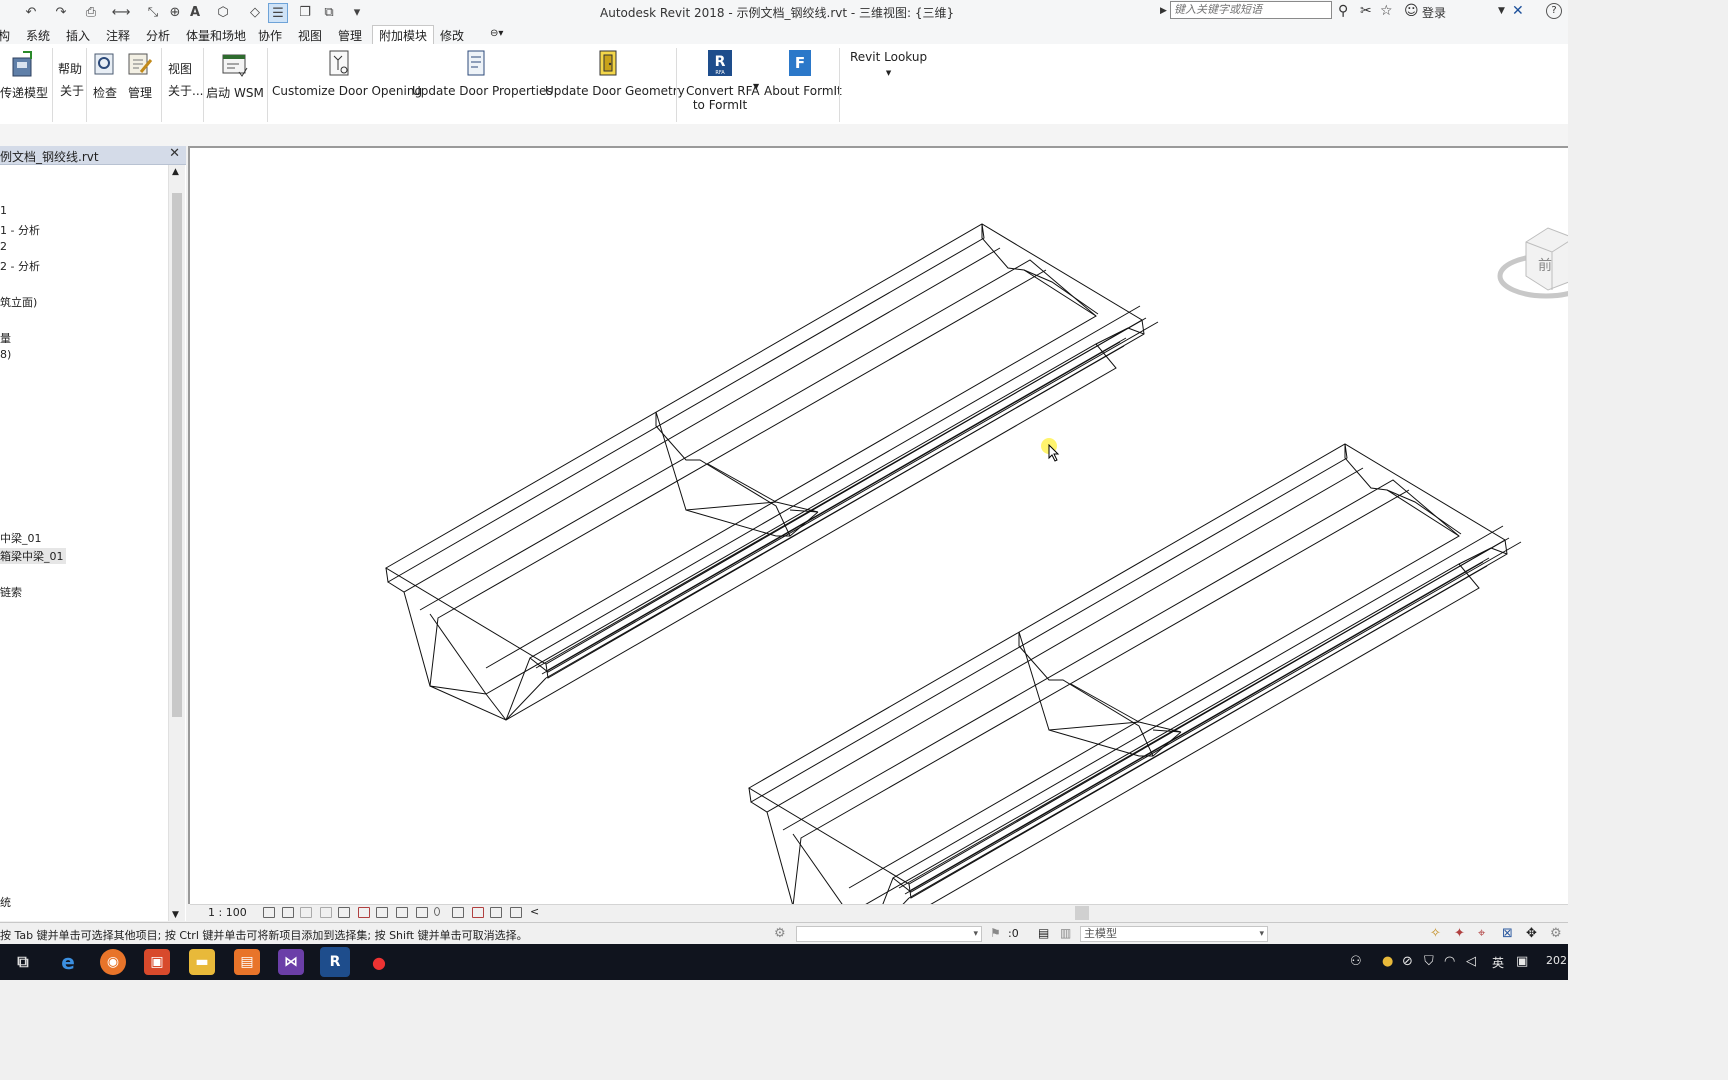 This screenshot has height=1080, width=1728. I want to click on tree-item: 1 - 分析, so click(20, 230).